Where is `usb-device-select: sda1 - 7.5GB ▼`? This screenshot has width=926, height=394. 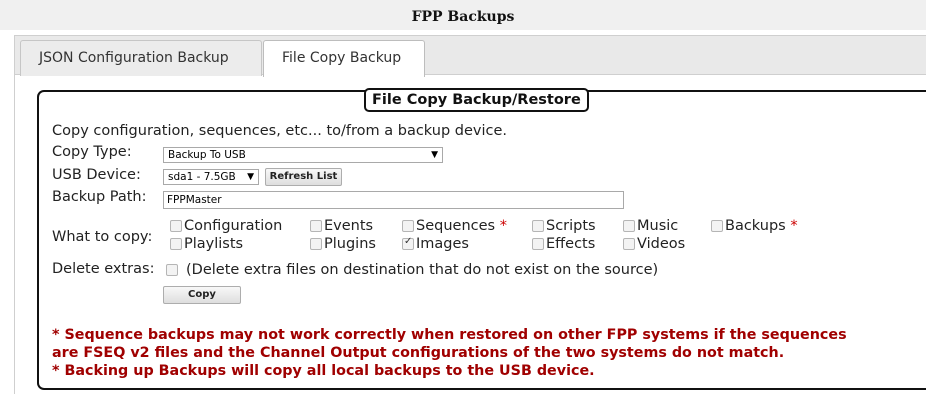
usb-device-select: sda1 - 7.5GB ▼ is located at coordinates (211, 177).